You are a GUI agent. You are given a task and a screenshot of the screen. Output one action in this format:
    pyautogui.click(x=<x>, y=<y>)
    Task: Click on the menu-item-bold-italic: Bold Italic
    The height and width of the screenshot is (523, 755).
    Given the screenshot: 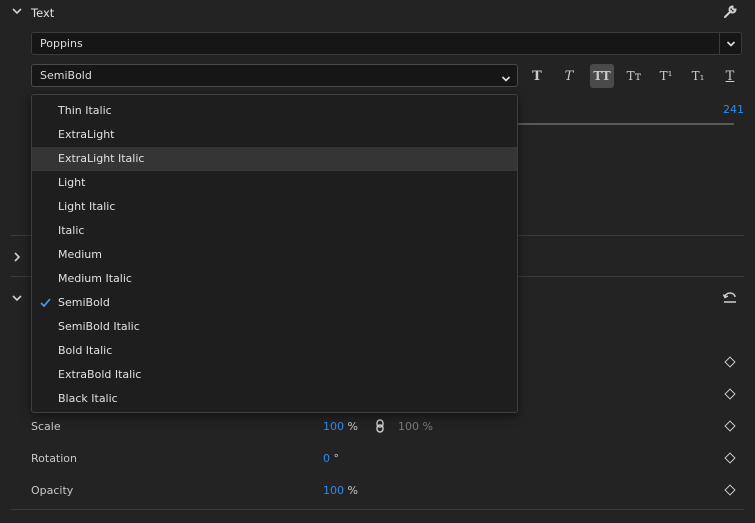 What is the action you would take?
    pyautogui.click(x=274, y=351)
    